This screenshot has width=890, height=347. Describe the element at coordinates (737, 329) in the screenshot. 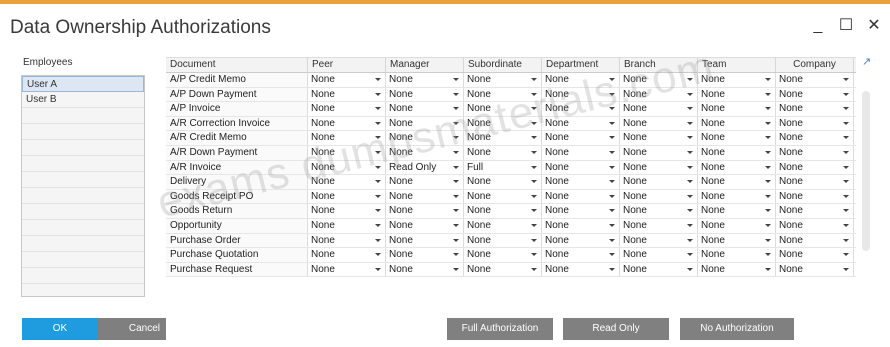

I see `no-authorization-button: No Authorization` at that location.